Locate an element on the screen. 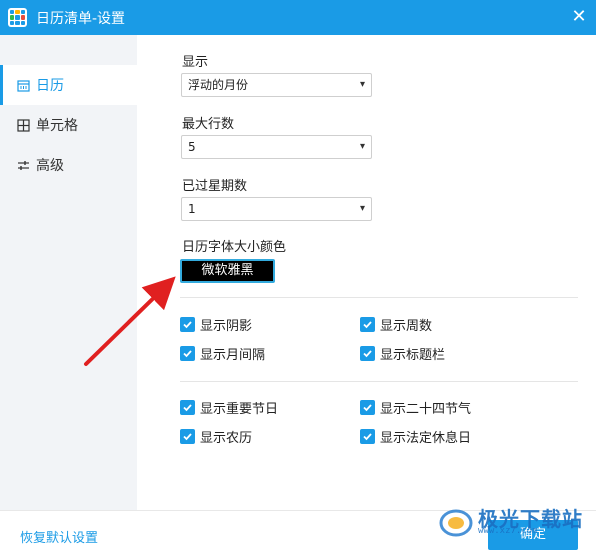  close-button: ✕ is located at coordinates (579, 17).